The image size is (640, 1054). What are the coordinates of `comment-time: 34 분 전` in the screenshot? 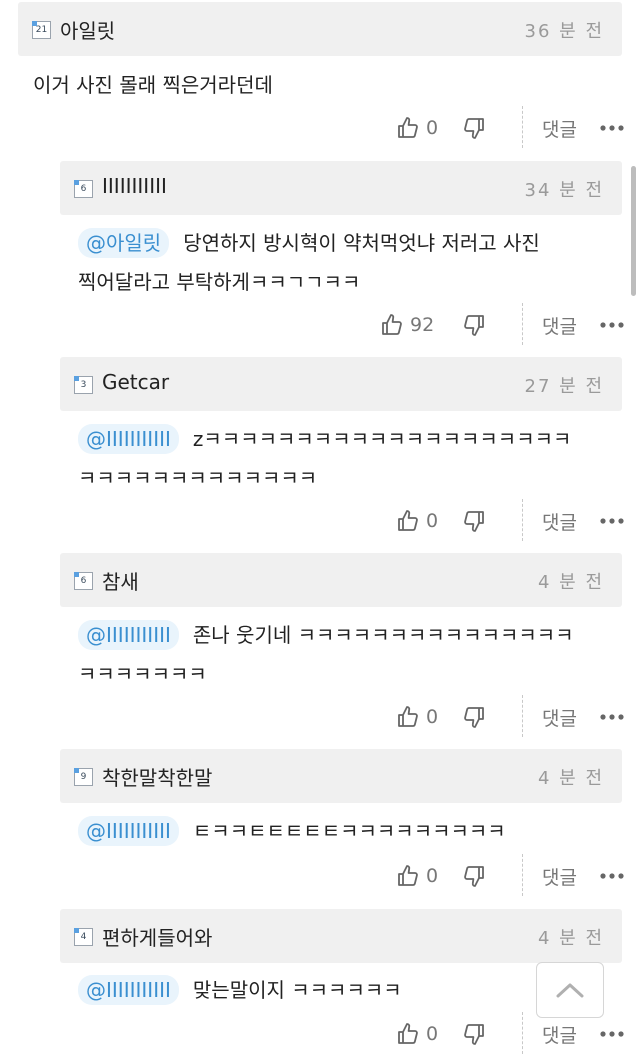 It's located at (564, 190).